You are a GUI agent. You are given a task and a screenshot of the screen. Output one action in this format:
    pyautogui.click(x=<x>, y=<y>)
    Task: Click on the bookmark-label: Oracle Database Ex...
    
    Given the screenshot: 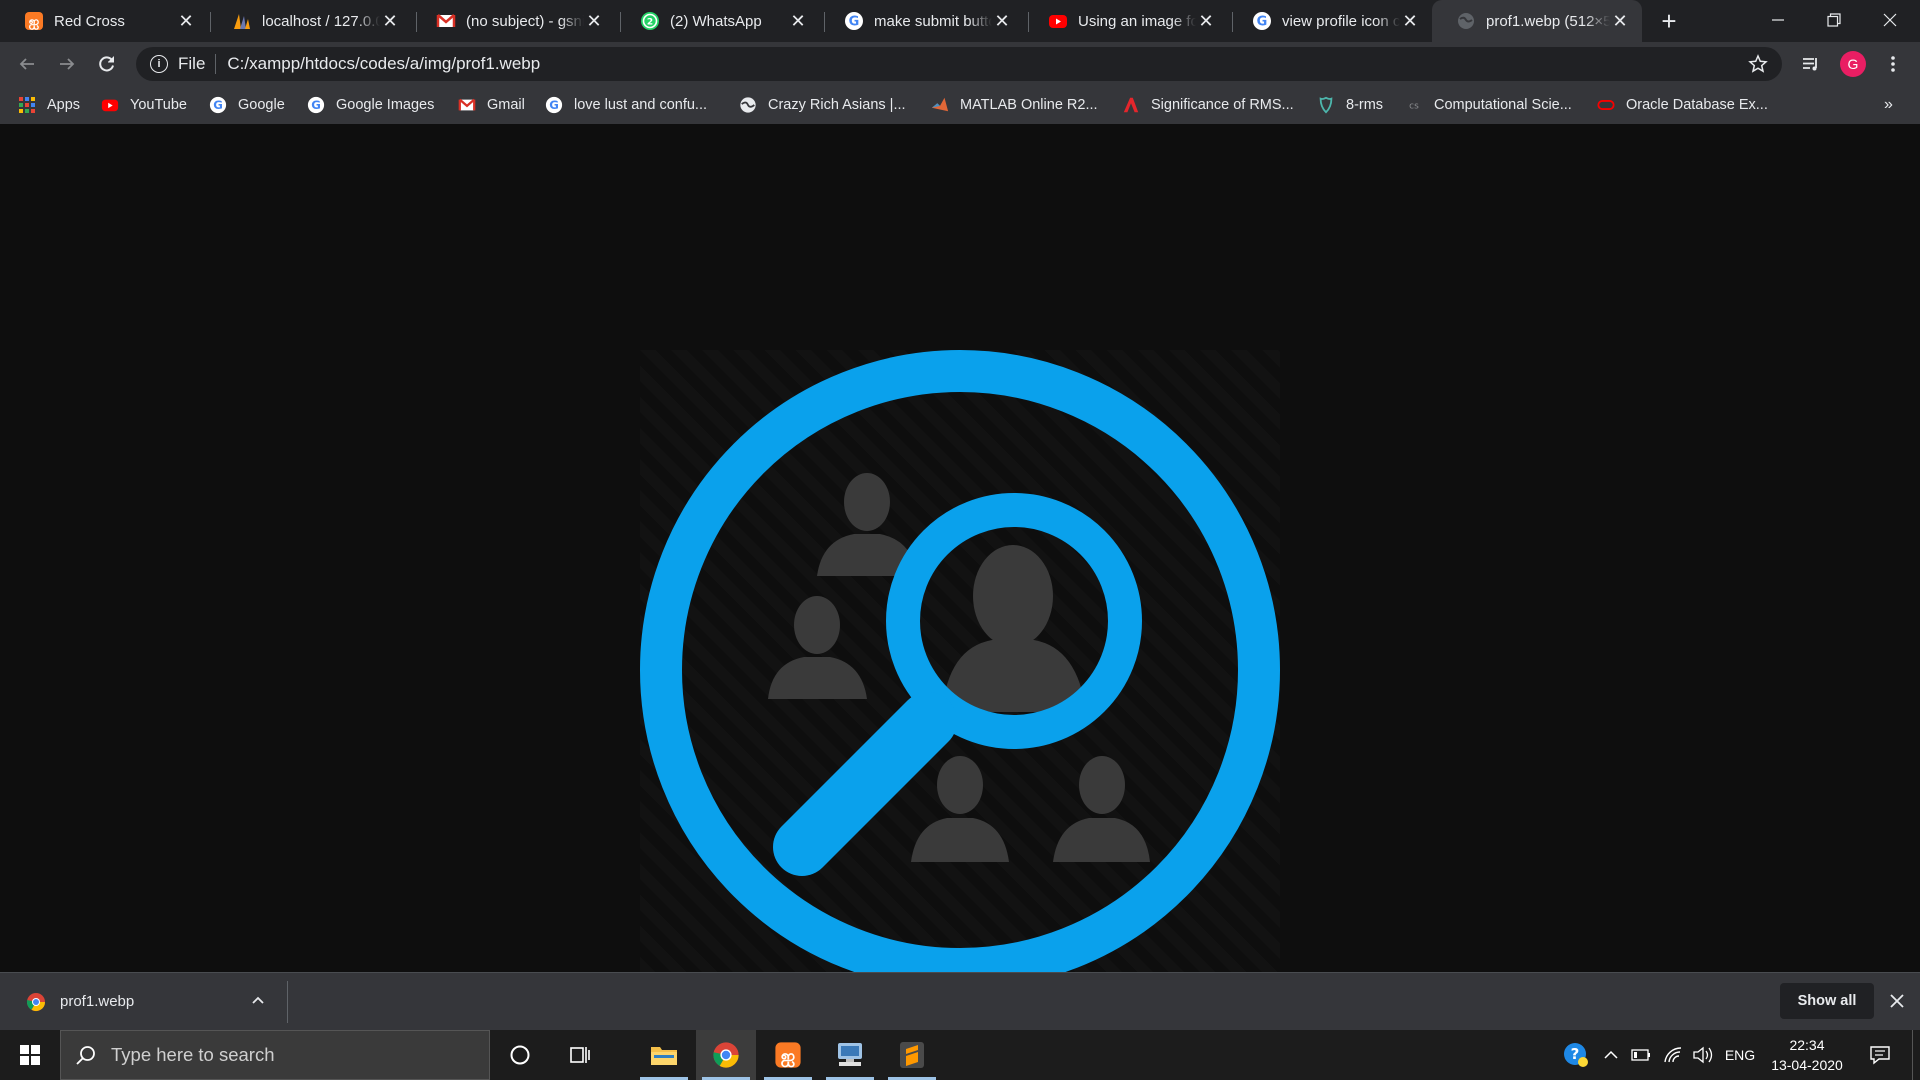 What is the action you would take?
    pyautogui.click(x=1697, y=105)
    